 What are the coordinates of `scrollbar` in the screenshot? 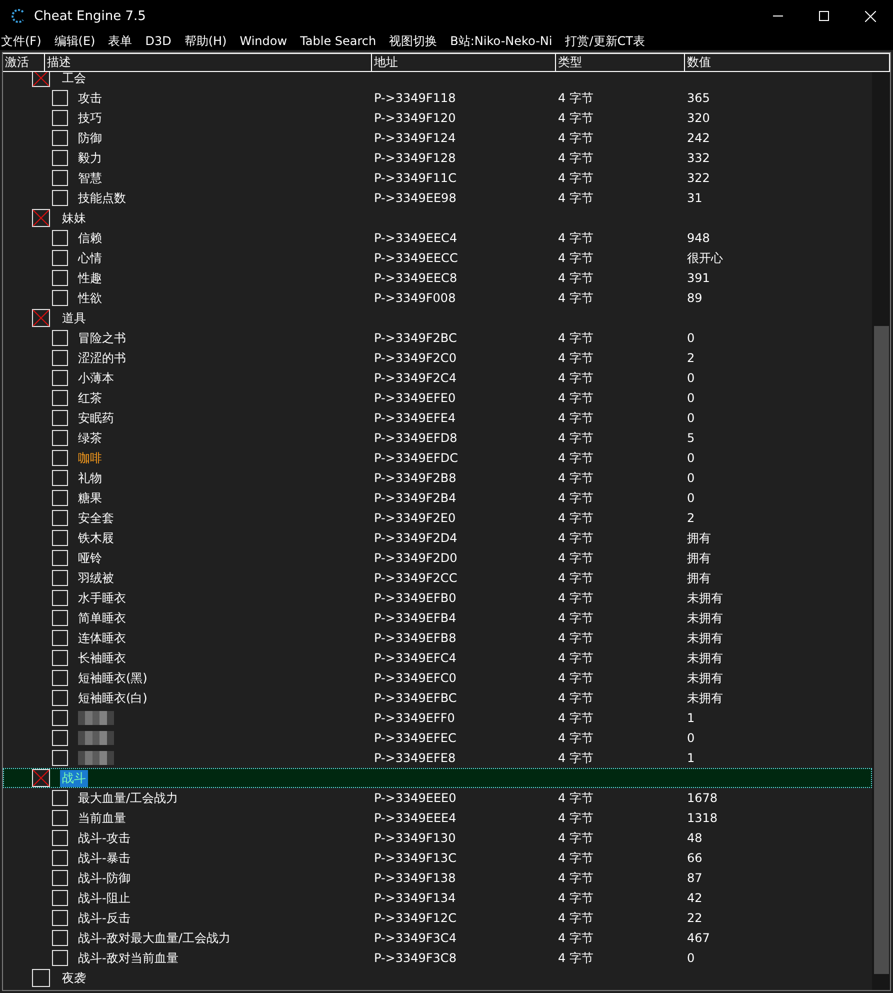 It's located at (881, 531).